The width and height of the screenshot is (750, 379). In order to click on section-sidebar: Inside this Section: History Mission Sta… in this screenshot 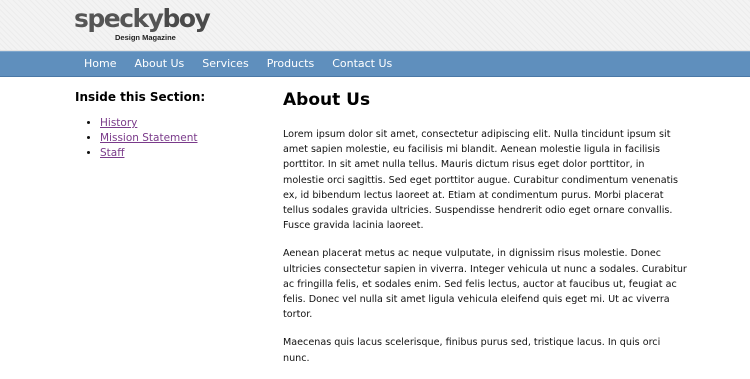, I will do `click(170, 125)`.